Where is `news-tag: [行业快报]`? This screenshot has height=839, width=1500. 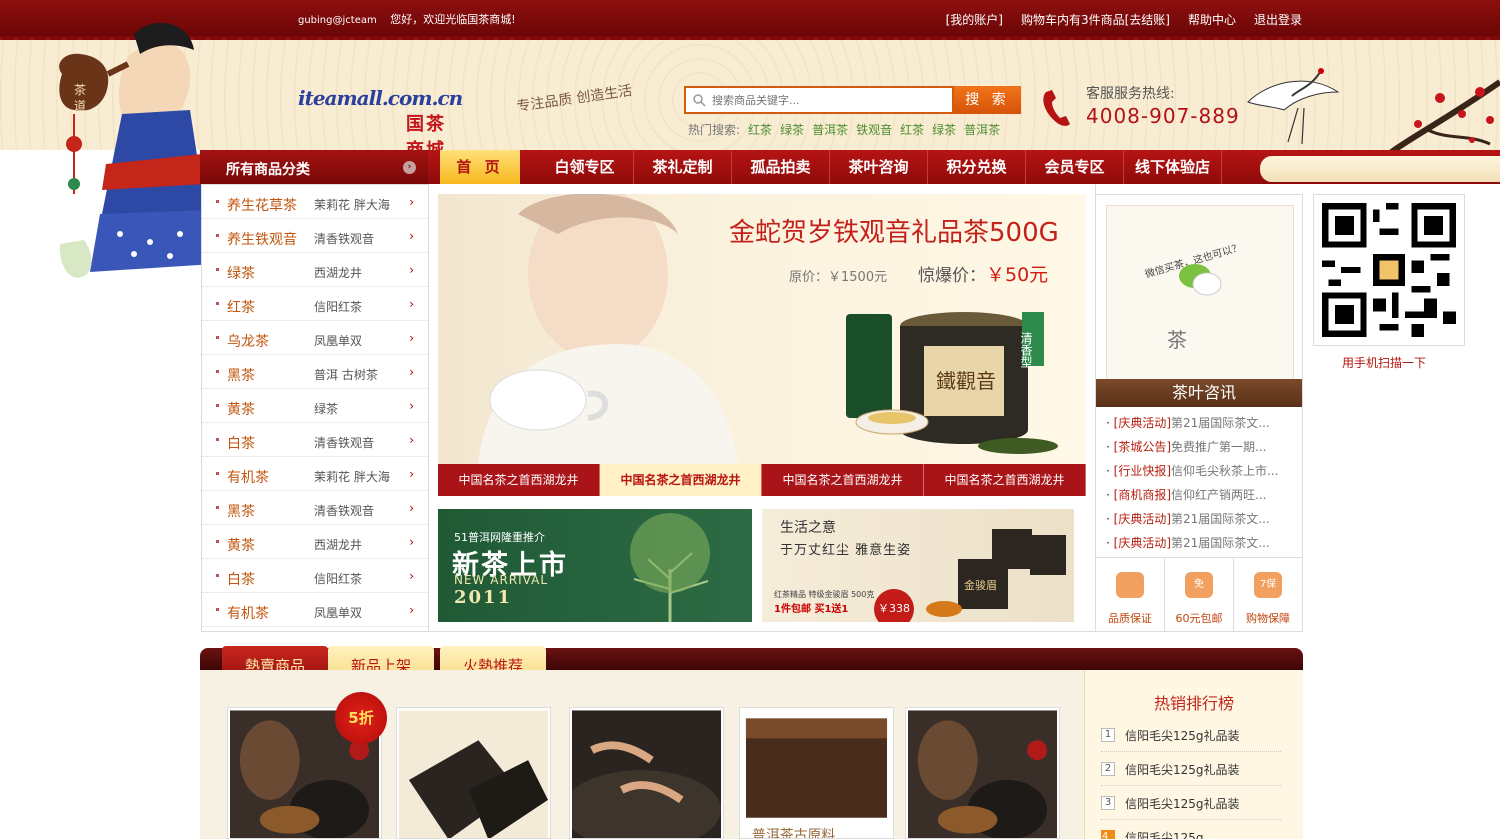 news-tag: [行业快报] is located at coordinates (1142, 471).